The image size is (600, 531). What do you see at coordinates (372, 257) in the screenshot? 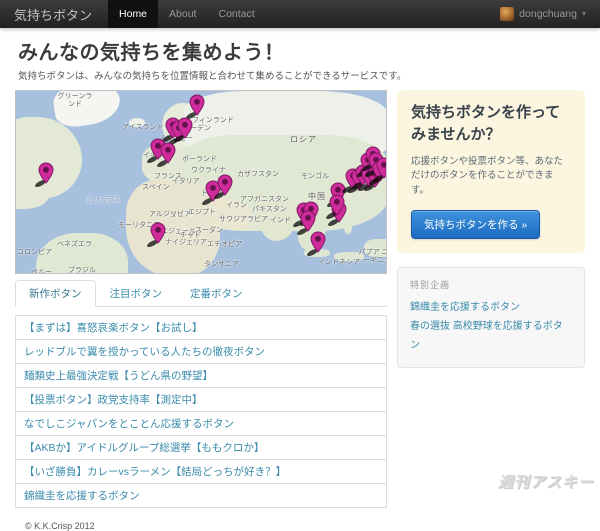
I see `map-place-label: パプア ニューギニア` at bounding box center [372, 257].